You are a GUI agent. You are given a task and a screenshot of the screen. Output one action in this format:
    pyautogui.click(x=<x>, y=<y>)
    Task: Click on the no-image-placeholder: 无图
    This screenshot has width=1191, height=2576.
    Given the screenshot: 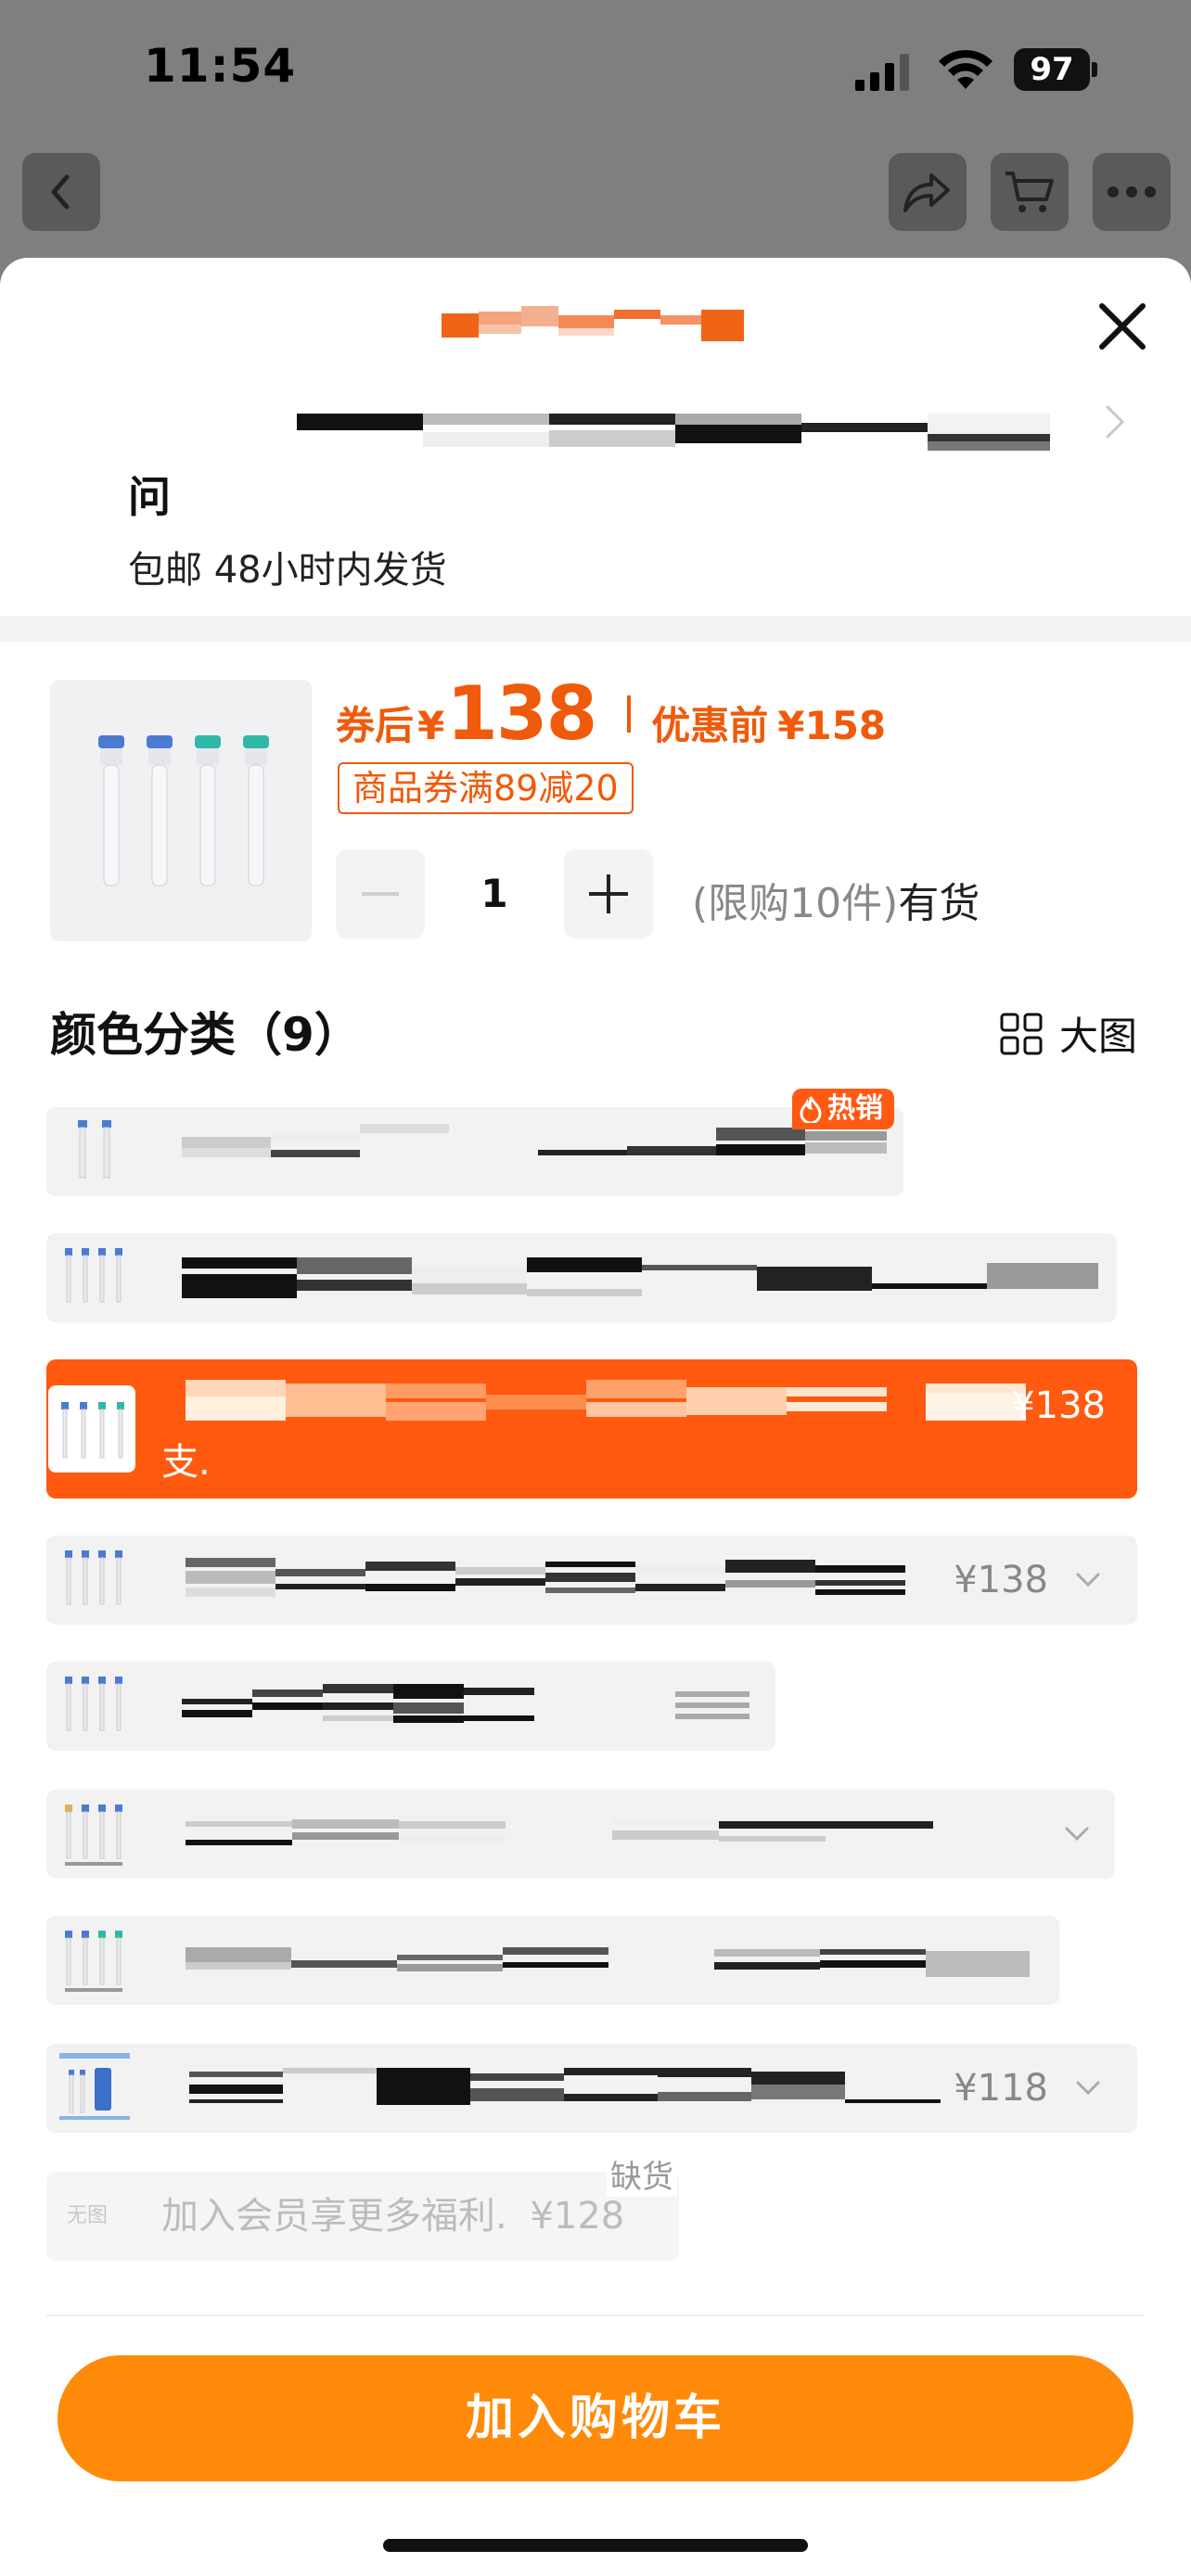 What is the action you would take?
    pyautogui.click(x=88, y=2216)
    